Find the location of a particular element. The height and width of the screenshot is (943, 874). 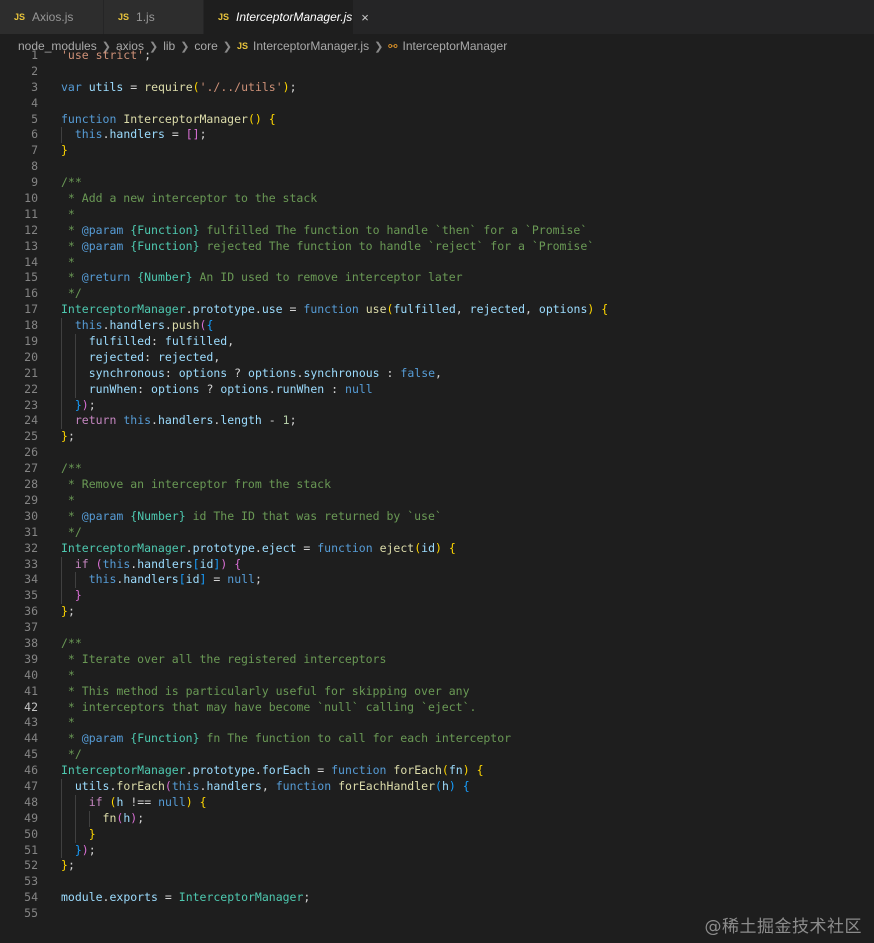

code-text: function InterceptorManager() { is located at coordinates (168, 118).